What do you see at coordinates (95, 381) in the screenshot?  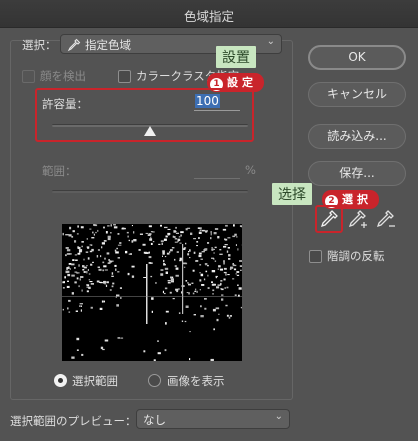 I see `radio-selection-label: 選択範囲` at bounding box center [95, 381].